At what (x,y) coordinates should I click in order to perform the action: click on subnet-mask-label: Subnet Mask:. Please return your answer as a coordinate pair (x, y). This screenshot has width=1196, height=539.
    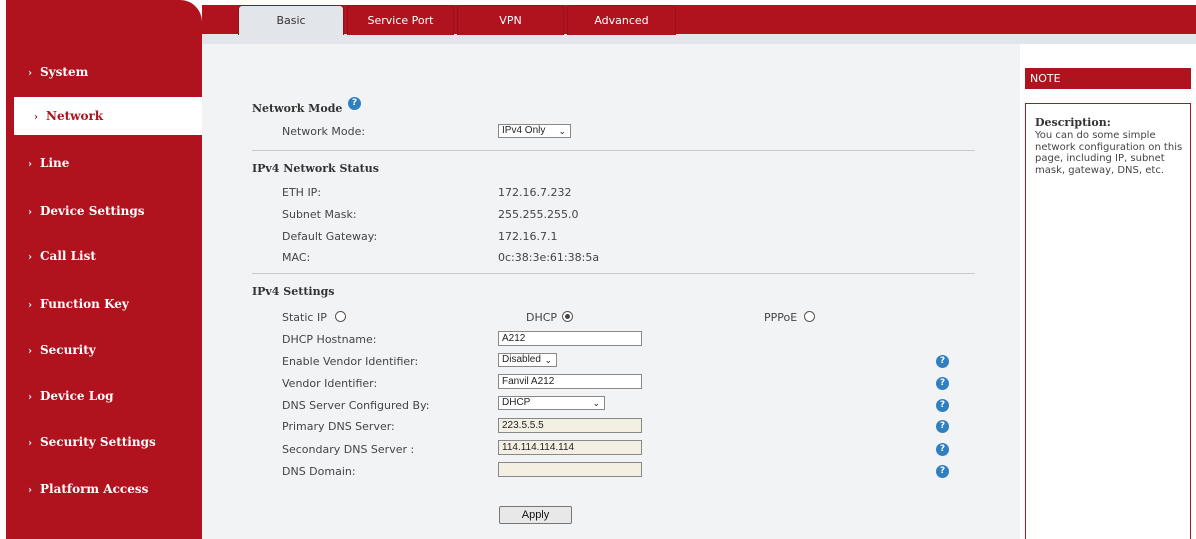
    Looking at the image, I should click on (319, 214).